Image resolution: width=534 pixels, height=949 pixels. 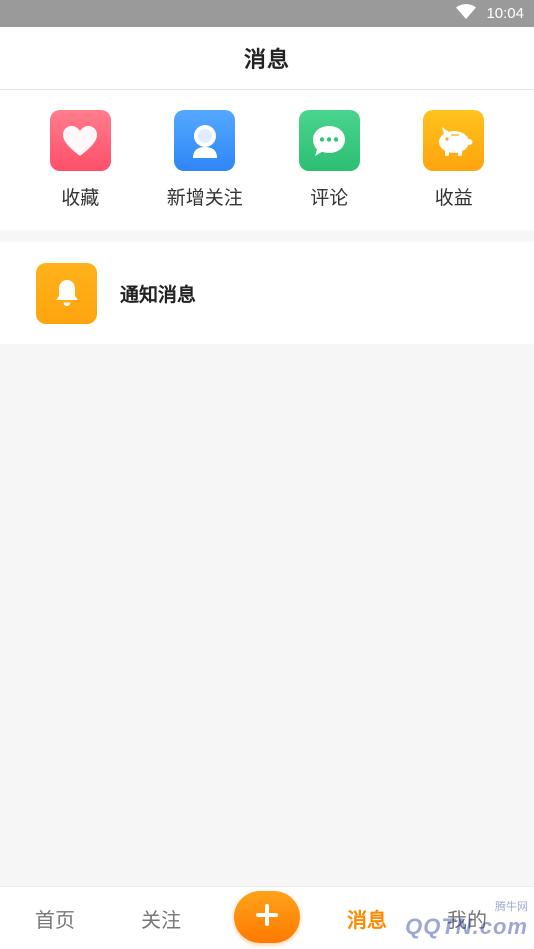 What do you see at coordinates (158, 294) in the screenshot?
I see `notification-messages-label: 通知消息` at bounding box center [158, 294].